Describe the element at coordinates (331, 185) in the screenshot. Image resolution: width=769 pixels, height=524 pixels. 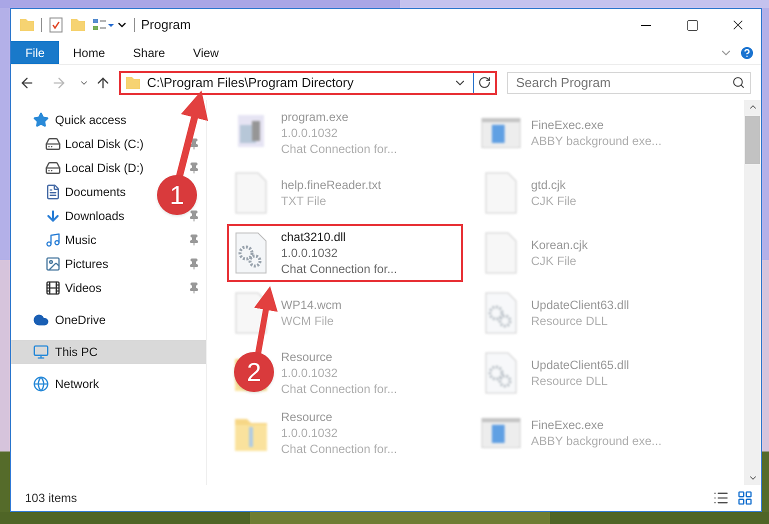
I see `file-name: help.fineReader.txt` at that location.